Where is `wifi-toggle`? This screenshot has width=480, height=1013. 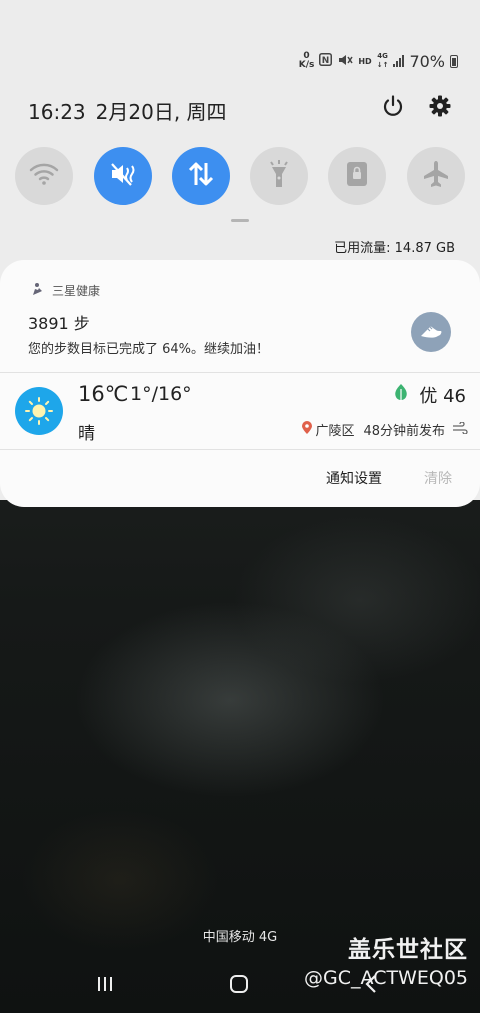
wifi-toggle is located at coordinates (44, 176).